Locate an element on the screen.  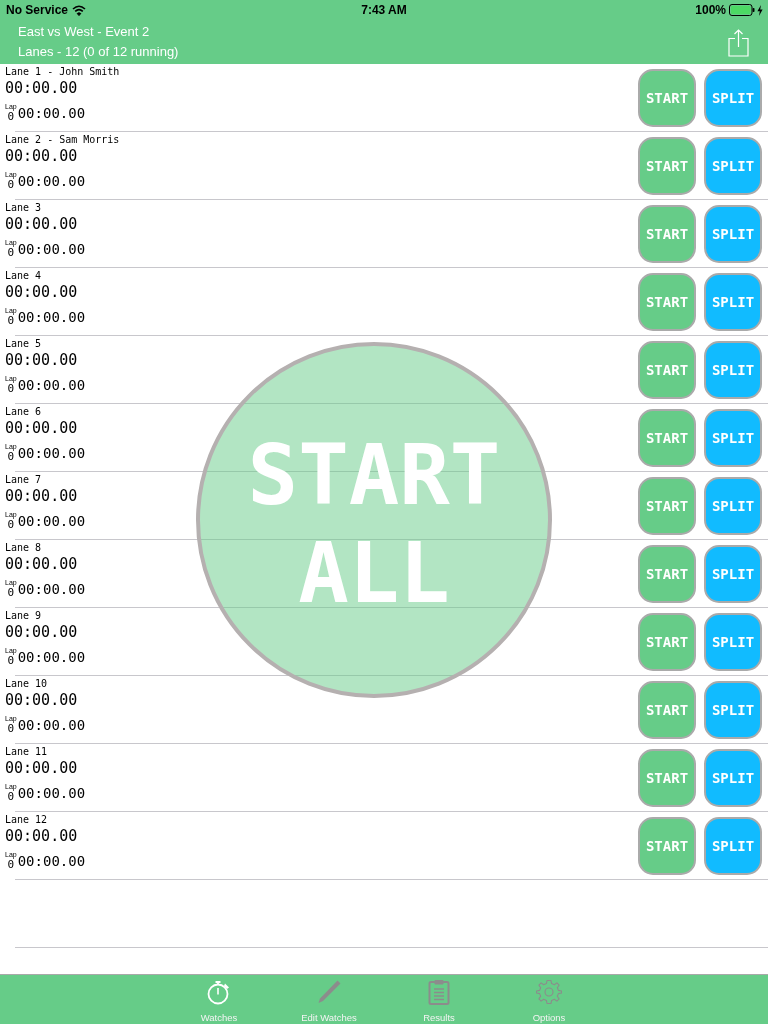
lane-label: Lane 4 is located at coordinates (24, 275).